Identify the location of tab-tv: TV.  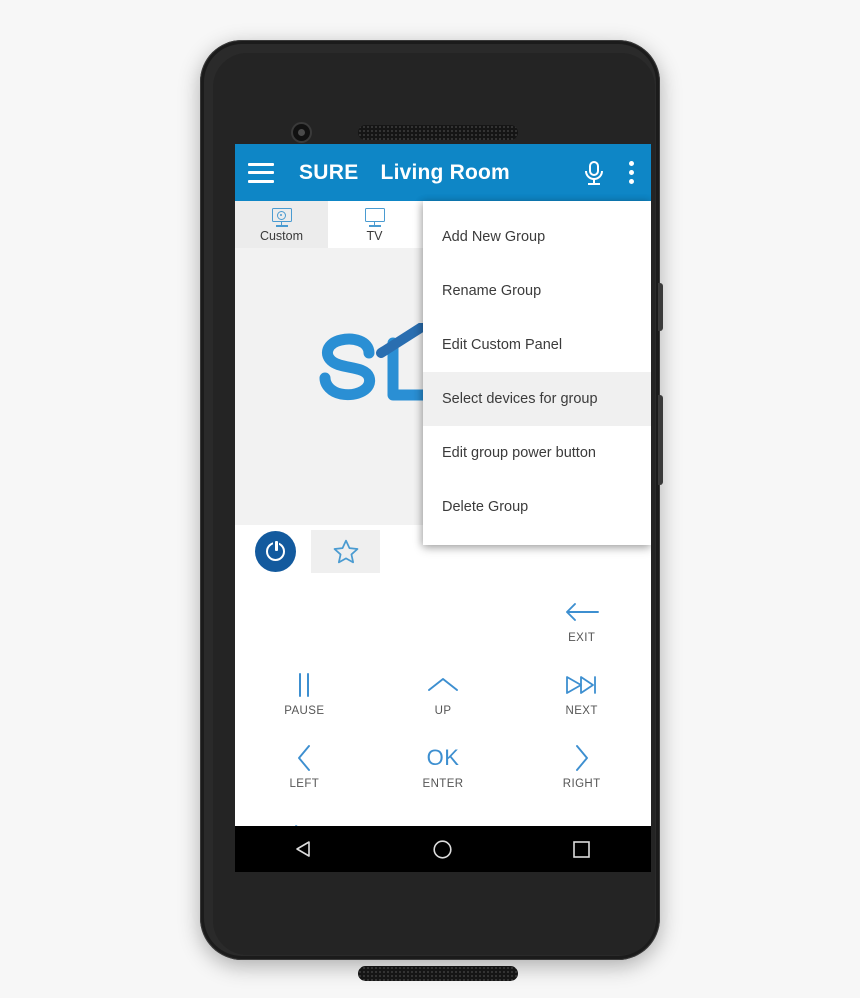
(374, 224).